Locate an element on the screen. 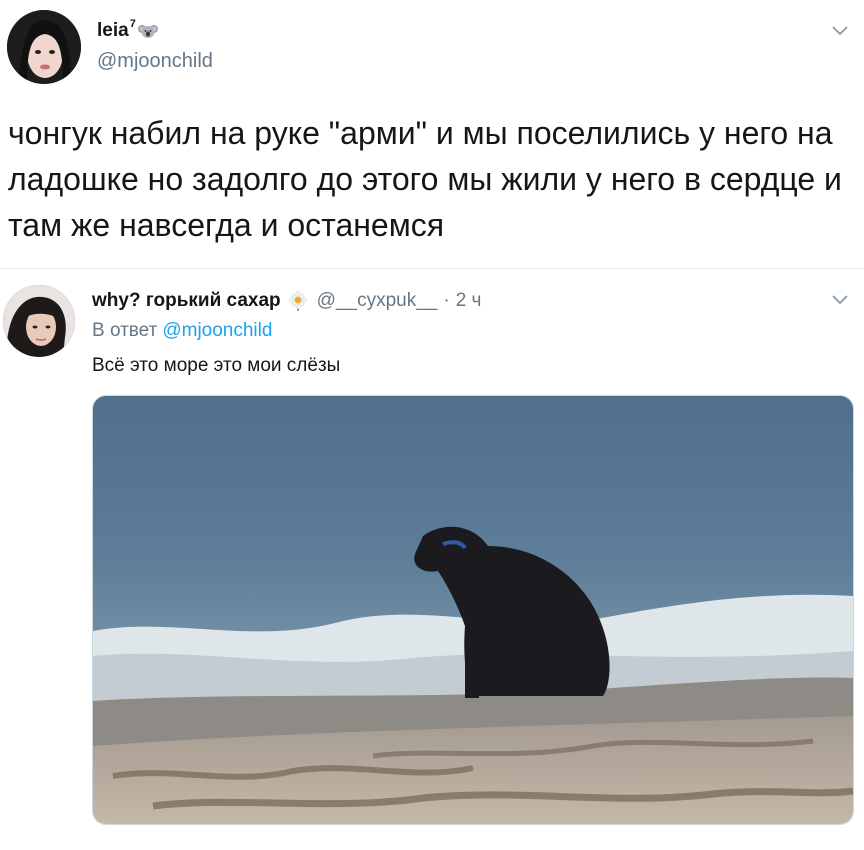 Image resolution: width=864 pixels, height=850 pixels. koala-icon is located at coordinates (147, 31).